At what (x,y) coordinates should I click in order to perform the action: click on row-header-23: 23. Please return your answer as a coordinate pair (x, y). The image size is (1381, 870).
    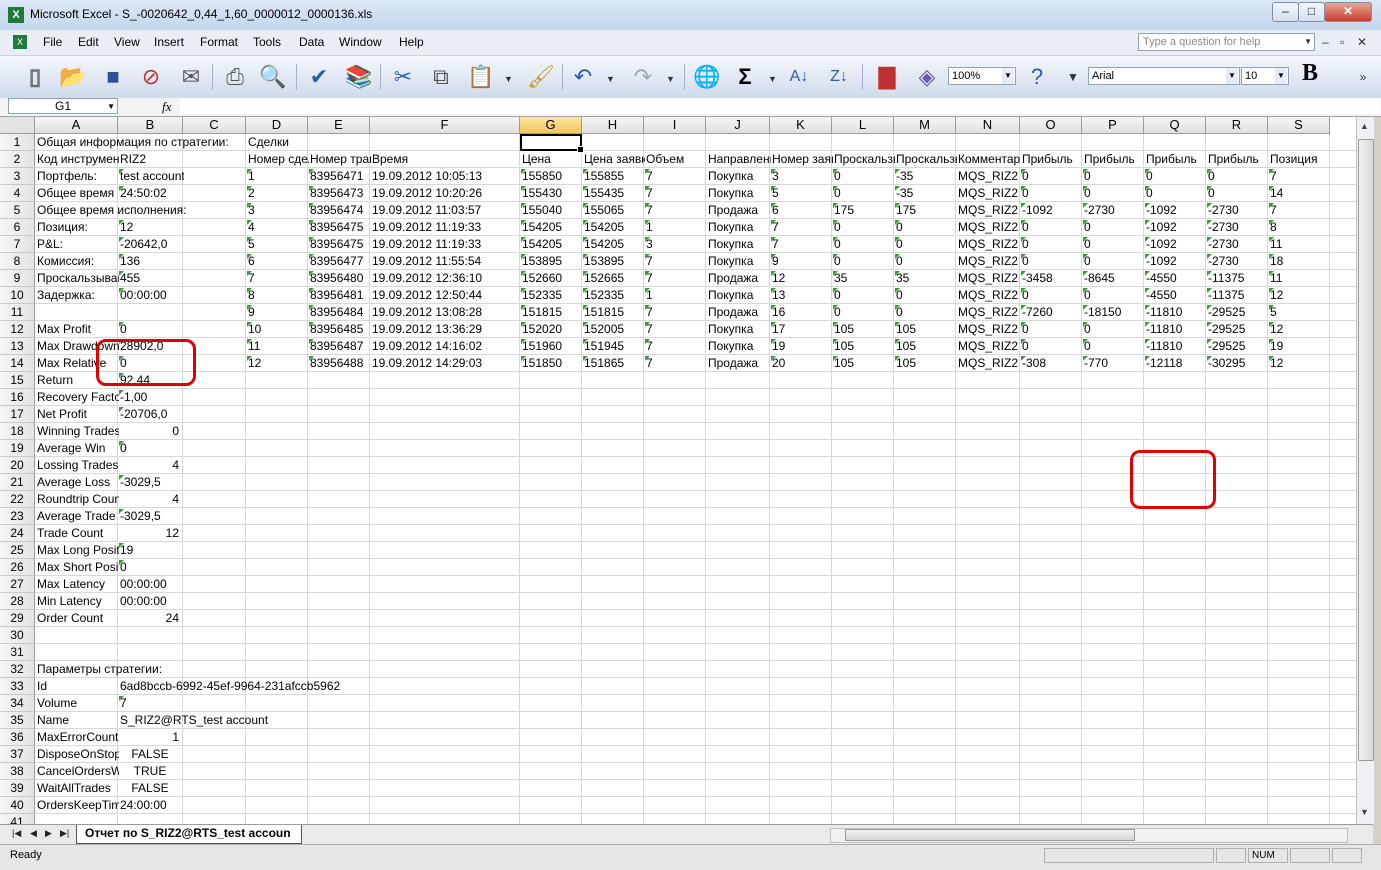
    Looking at the image, I should click on (17, 516).